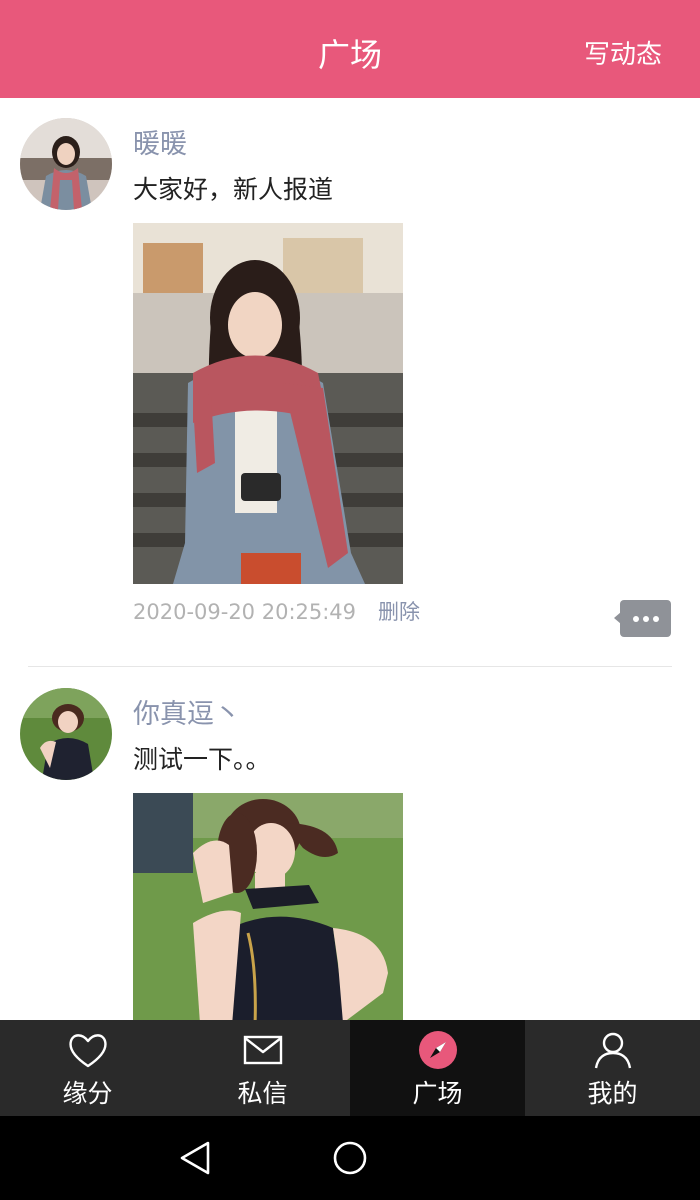  I want to click on post-text: 测试一下。。, so click(202, 759).